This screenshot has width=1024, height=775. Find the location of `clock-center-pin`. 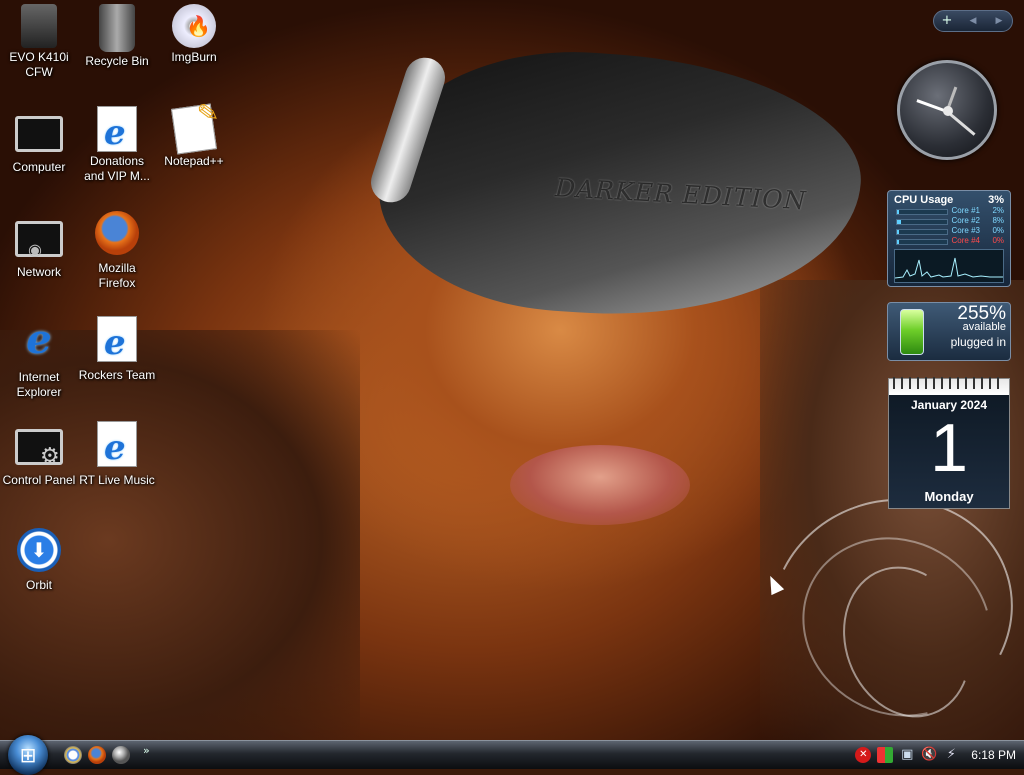

clock-center-pin is located at coordinates (948, 111).